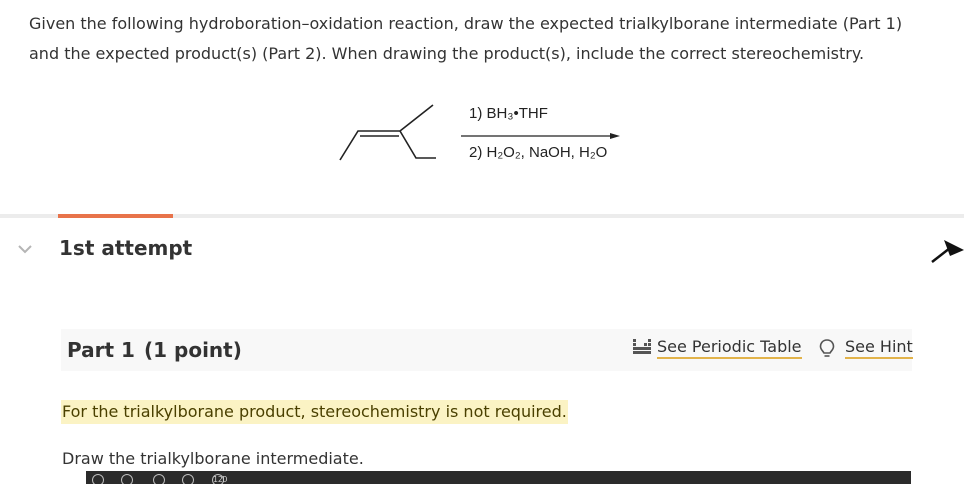 The width and height of the screenshot is (964, 484). I want to click on chevron-down-icon, so click(25, 249).